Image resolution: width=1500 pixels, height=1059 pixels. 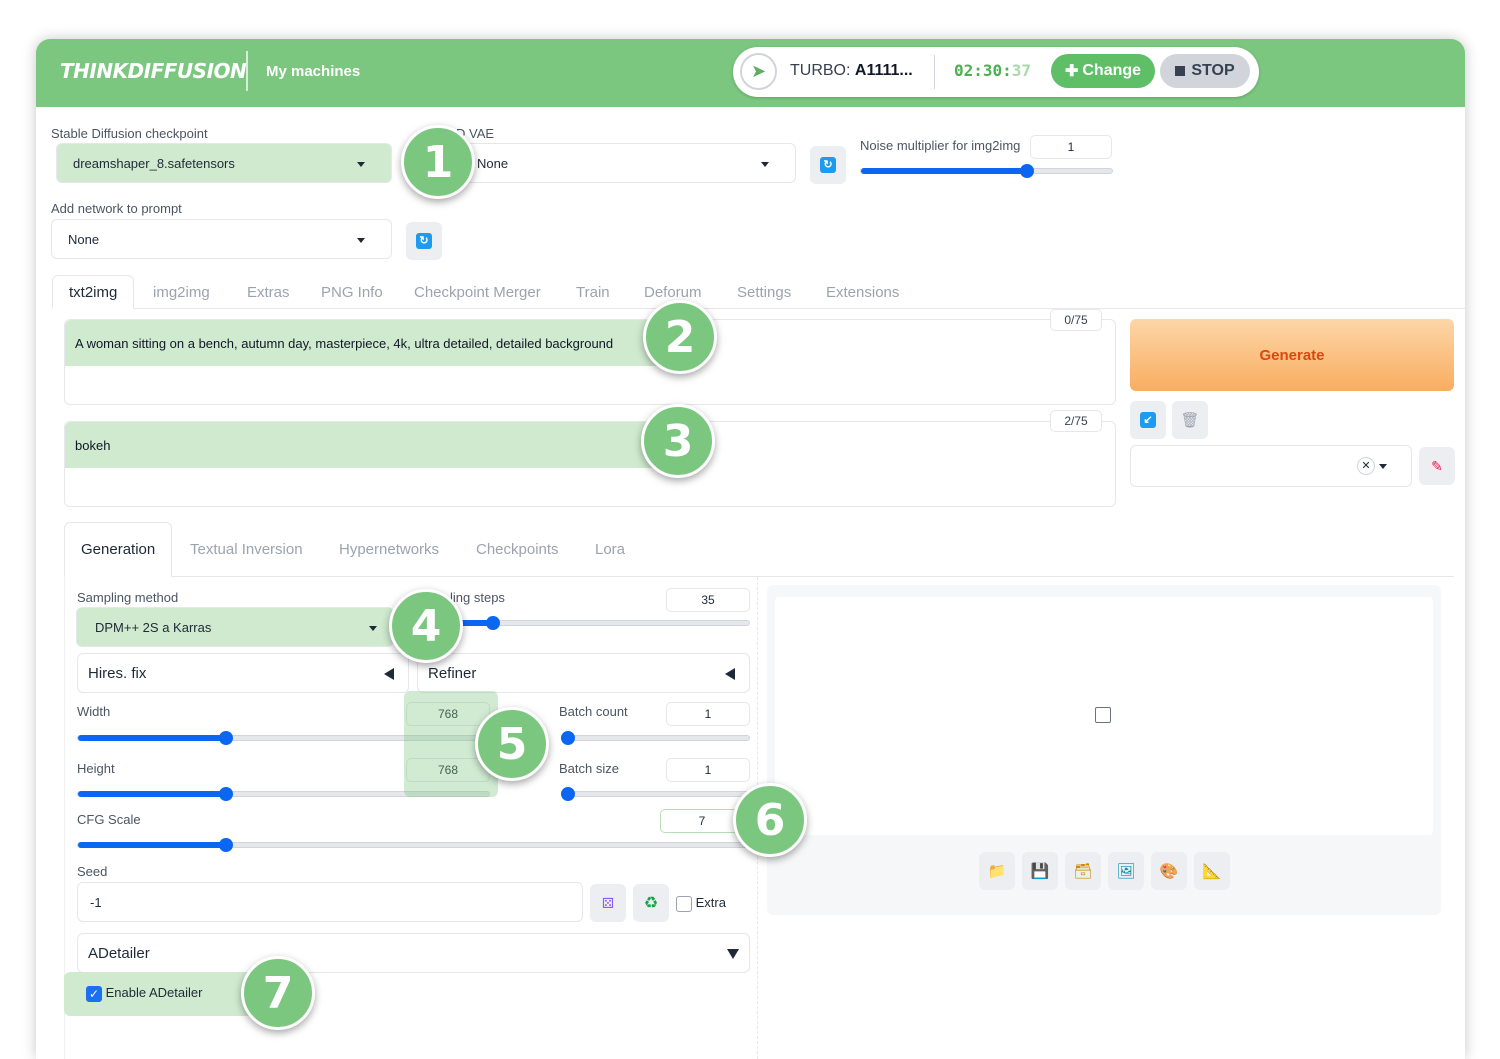 What do you see at coordinates (655, 738) in the screenshot?
I see `batch-count-slider` at bounding box center [655, 738].